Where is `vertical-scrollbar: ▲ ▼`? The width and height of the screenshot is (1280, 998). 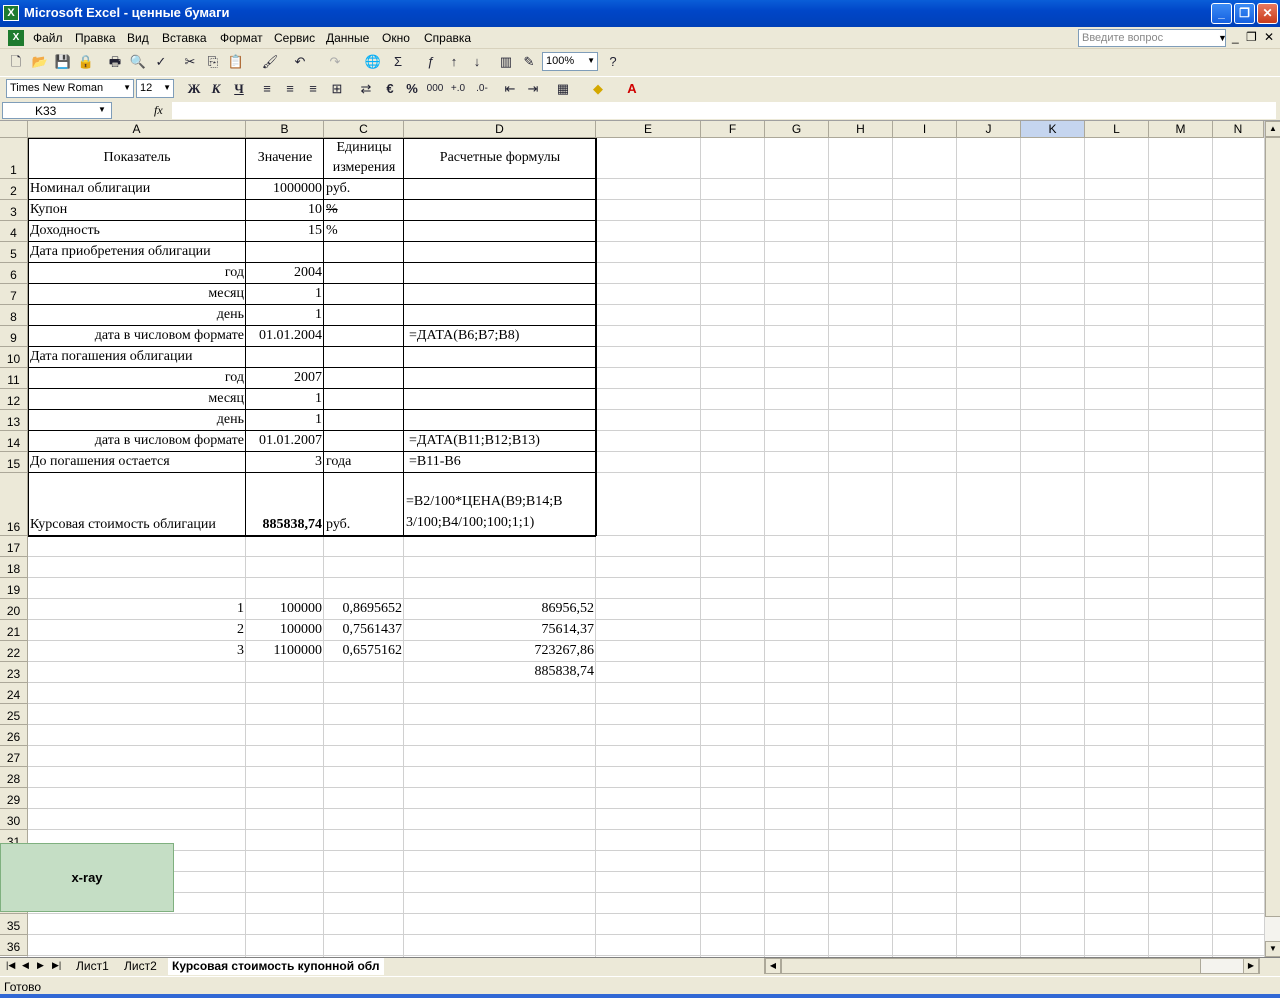
vertical-scrollbar: ▲ ▼ is located at coordinates (1272, 539).